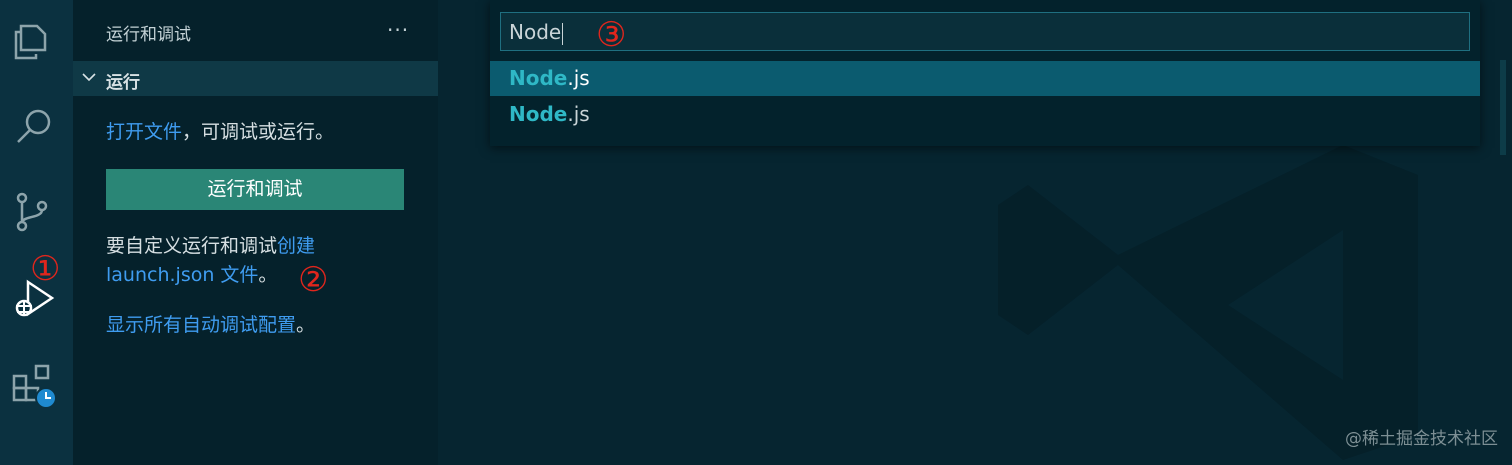  What do you see at coordinates (1503, 107) in the screenshot?
I see `scrollbar` at bounding box center [1503, 107].